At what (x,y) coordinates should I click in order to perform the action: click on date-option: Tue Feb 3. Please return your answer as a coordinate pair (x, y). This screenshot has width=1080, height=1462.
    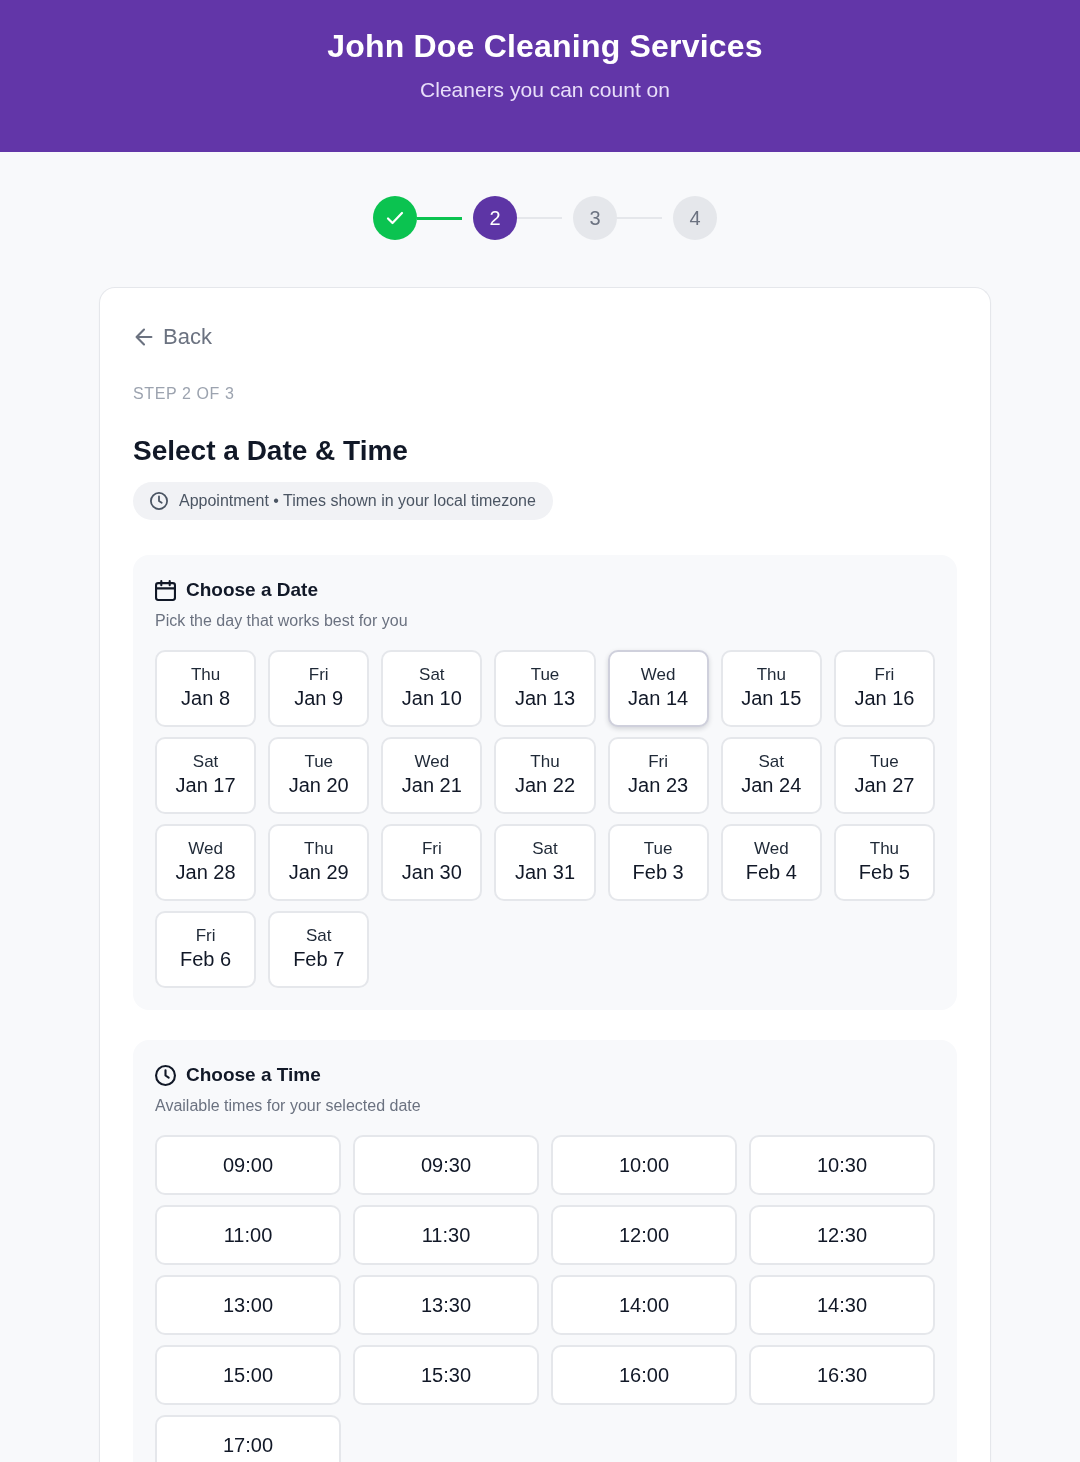
    Looking at the image, I should click on (658, 862).